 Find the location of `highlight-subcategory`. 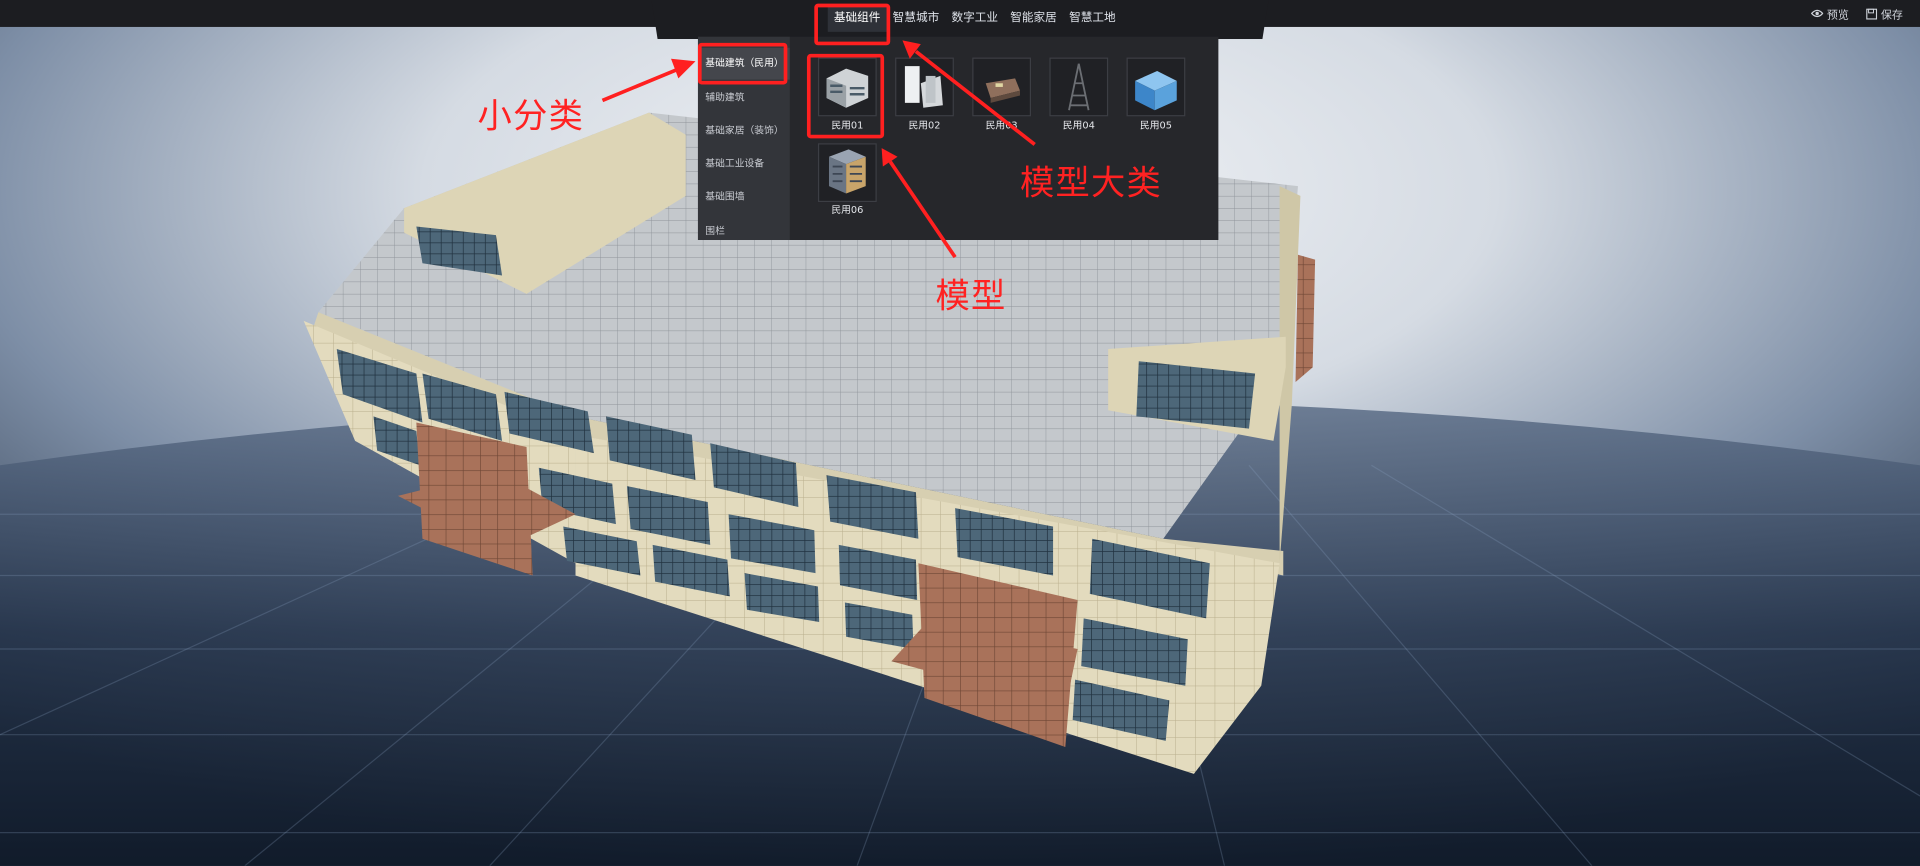

highlight-subcategory is located at coordinates (742, 63).